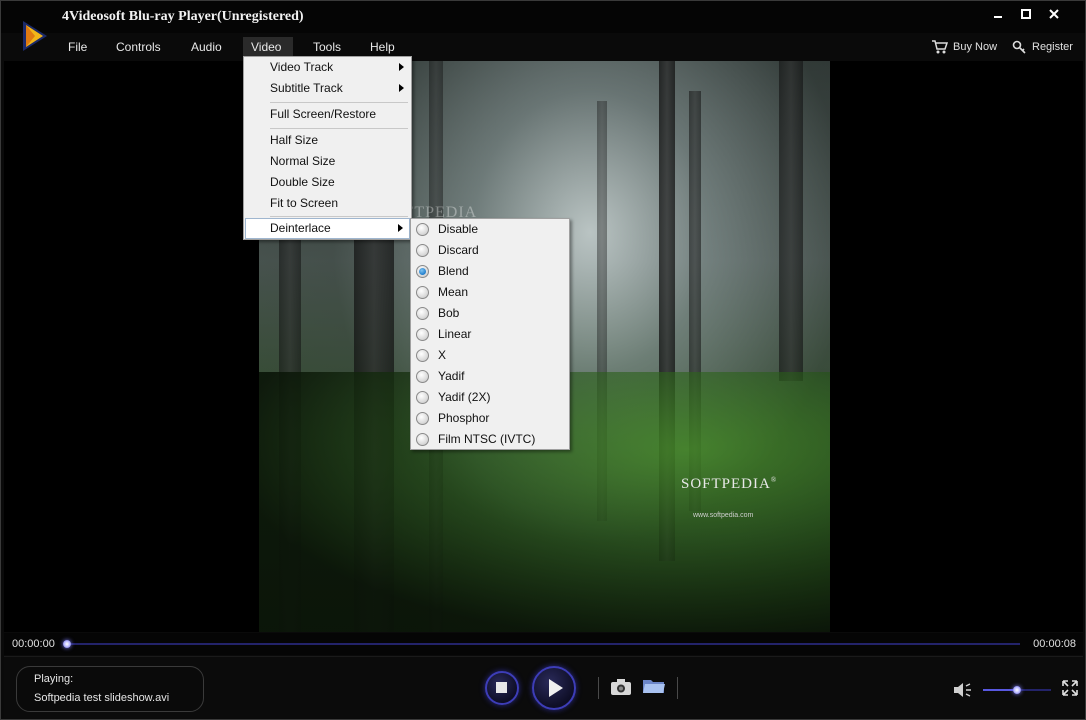 The width and height of the screenshot is (1086, 720). What do you see at coordinates (464, 397) in the screenshot?
I see `option-label: Yadif (2X)` at bounding box center [464, 397].